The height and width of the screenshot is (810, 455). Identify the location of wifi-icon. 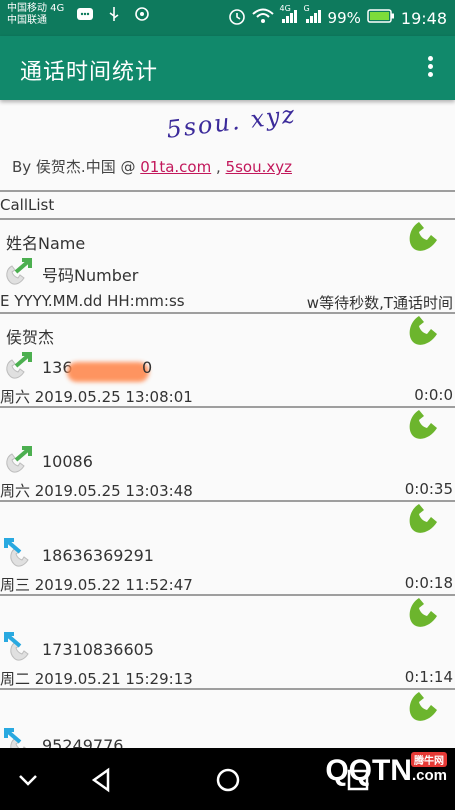
(262, 18).